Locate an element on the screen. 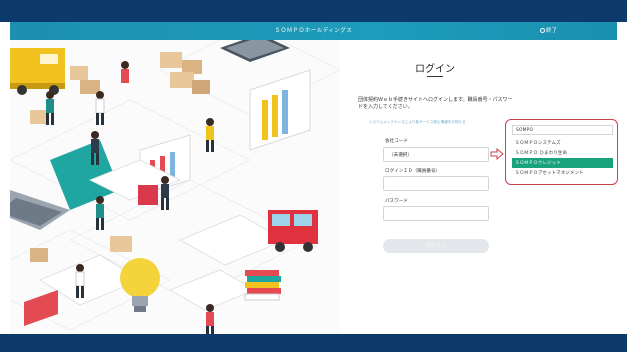  dropdown-option-highlighted: ＳＯＭＰＯクレジット is located at coordinates (562, 163).